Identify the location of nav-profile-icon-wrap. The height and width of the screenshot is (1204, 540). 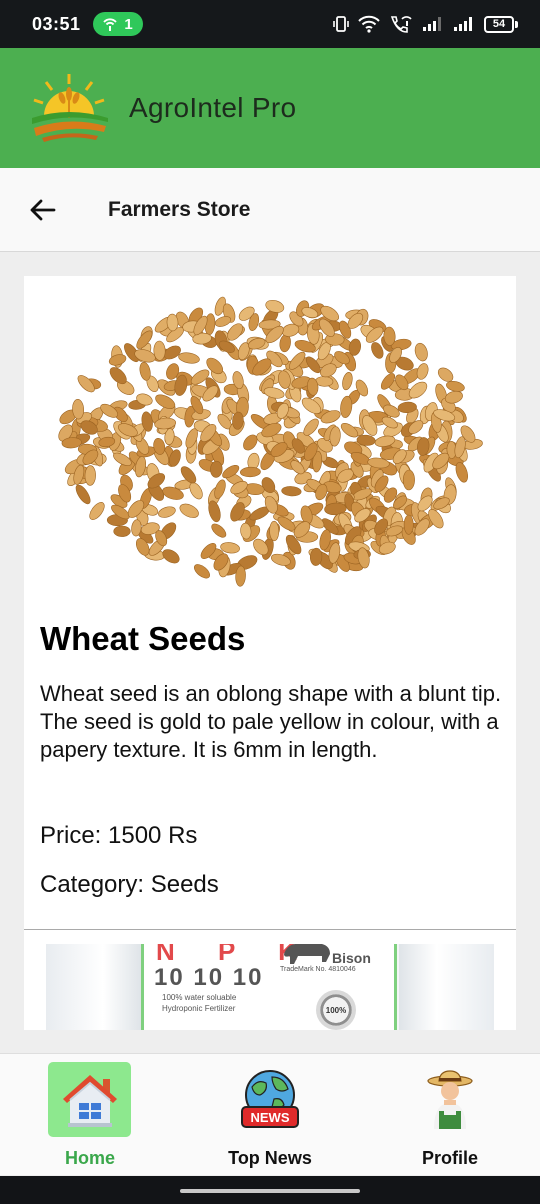
(449, 1099).